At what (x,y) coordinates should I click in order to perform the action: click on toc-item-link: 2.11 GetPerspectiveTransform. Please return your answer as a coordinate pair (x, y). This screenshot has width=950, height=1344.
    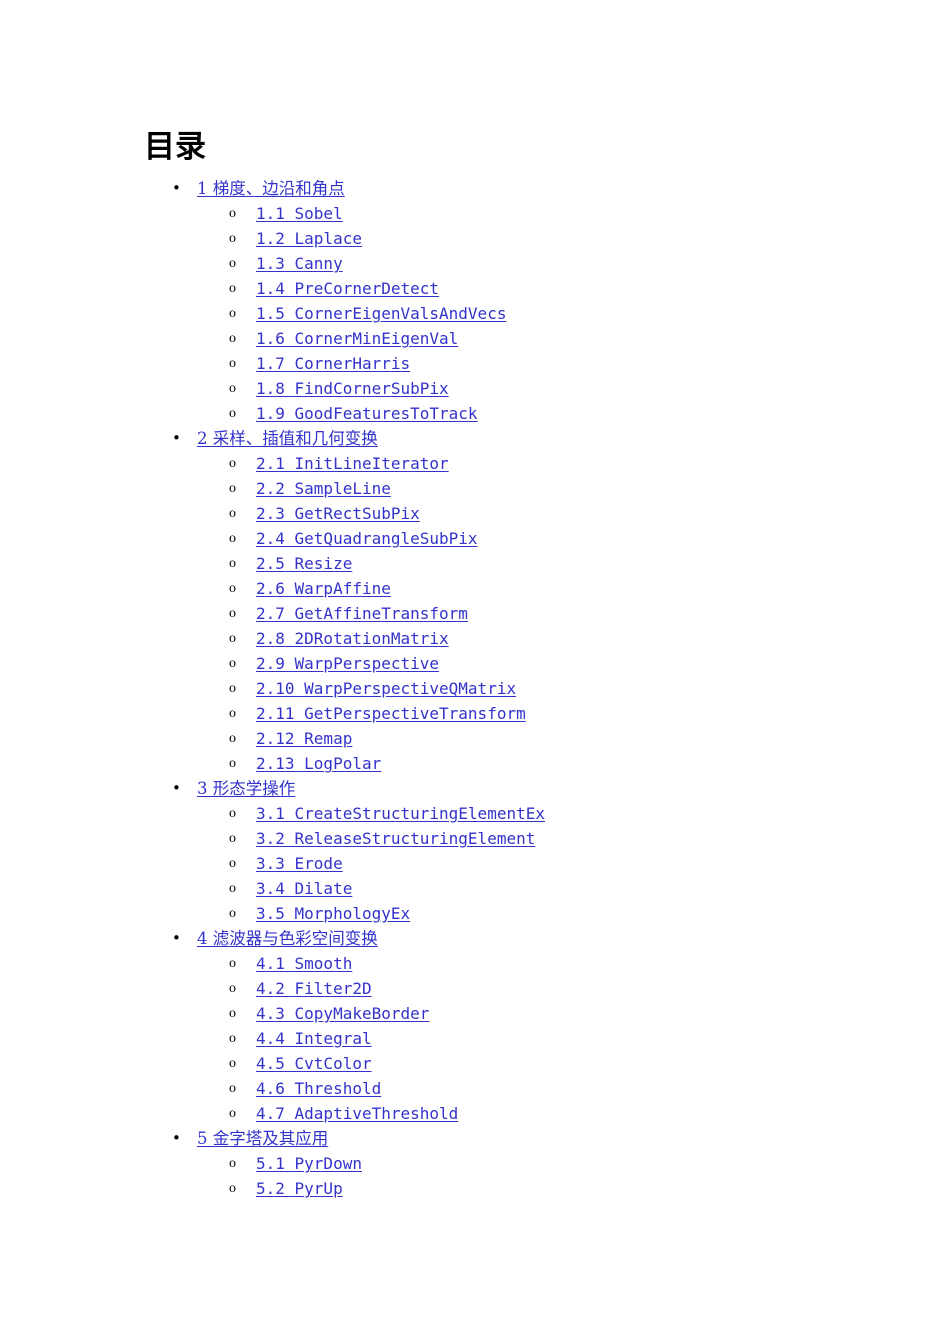
    Looking at the image, I should click on (391, 713).